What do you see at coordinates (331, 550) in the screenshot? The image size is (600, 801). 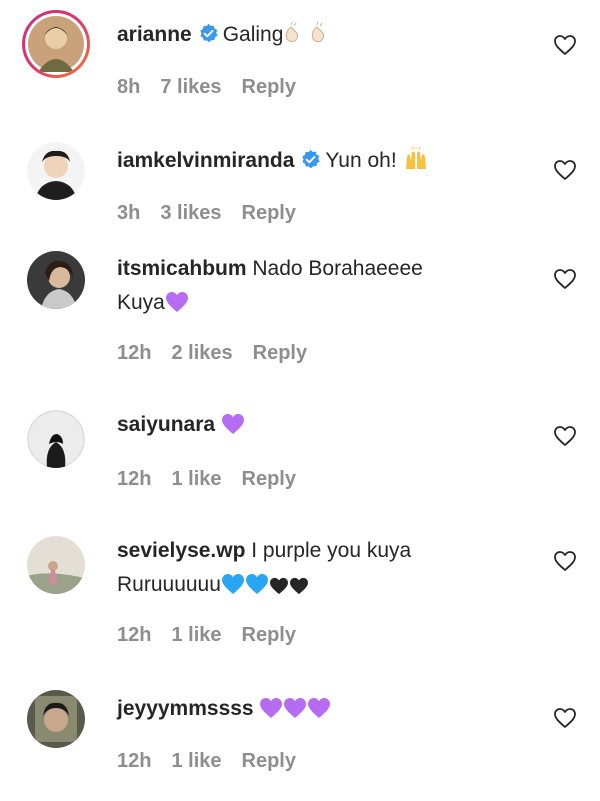 I see `comment-body: I purple you kuya` at bounding box center [331, 550].